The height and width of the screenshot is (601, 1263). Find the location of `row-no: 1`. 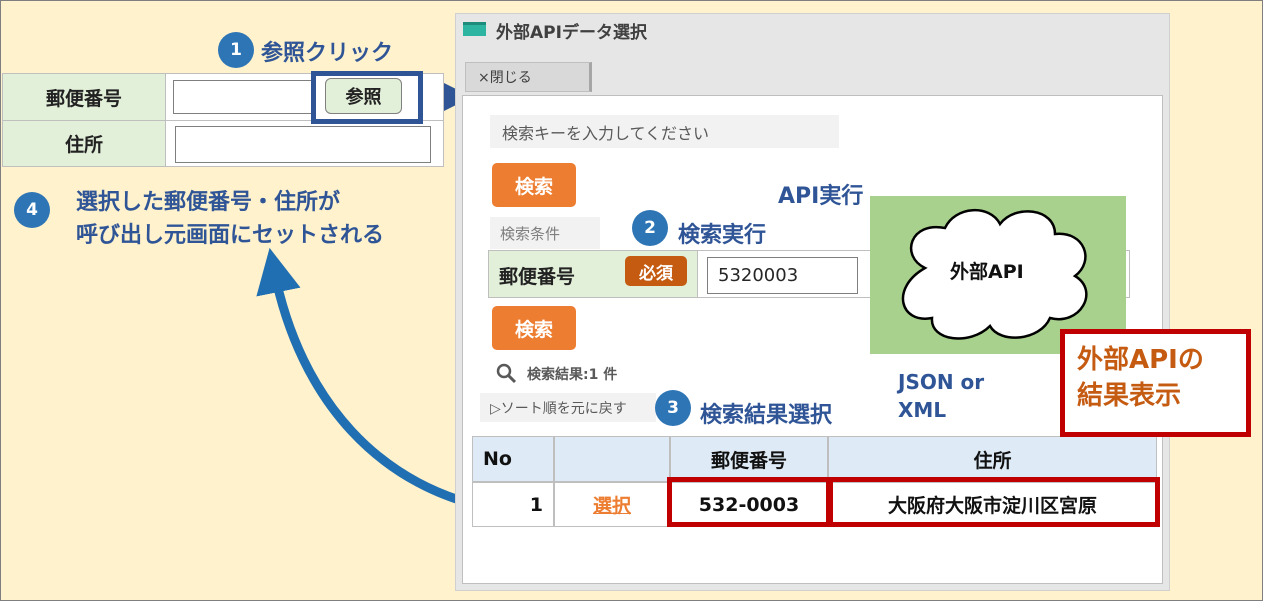

row-no: 1 is located at coordinates (513, 504).